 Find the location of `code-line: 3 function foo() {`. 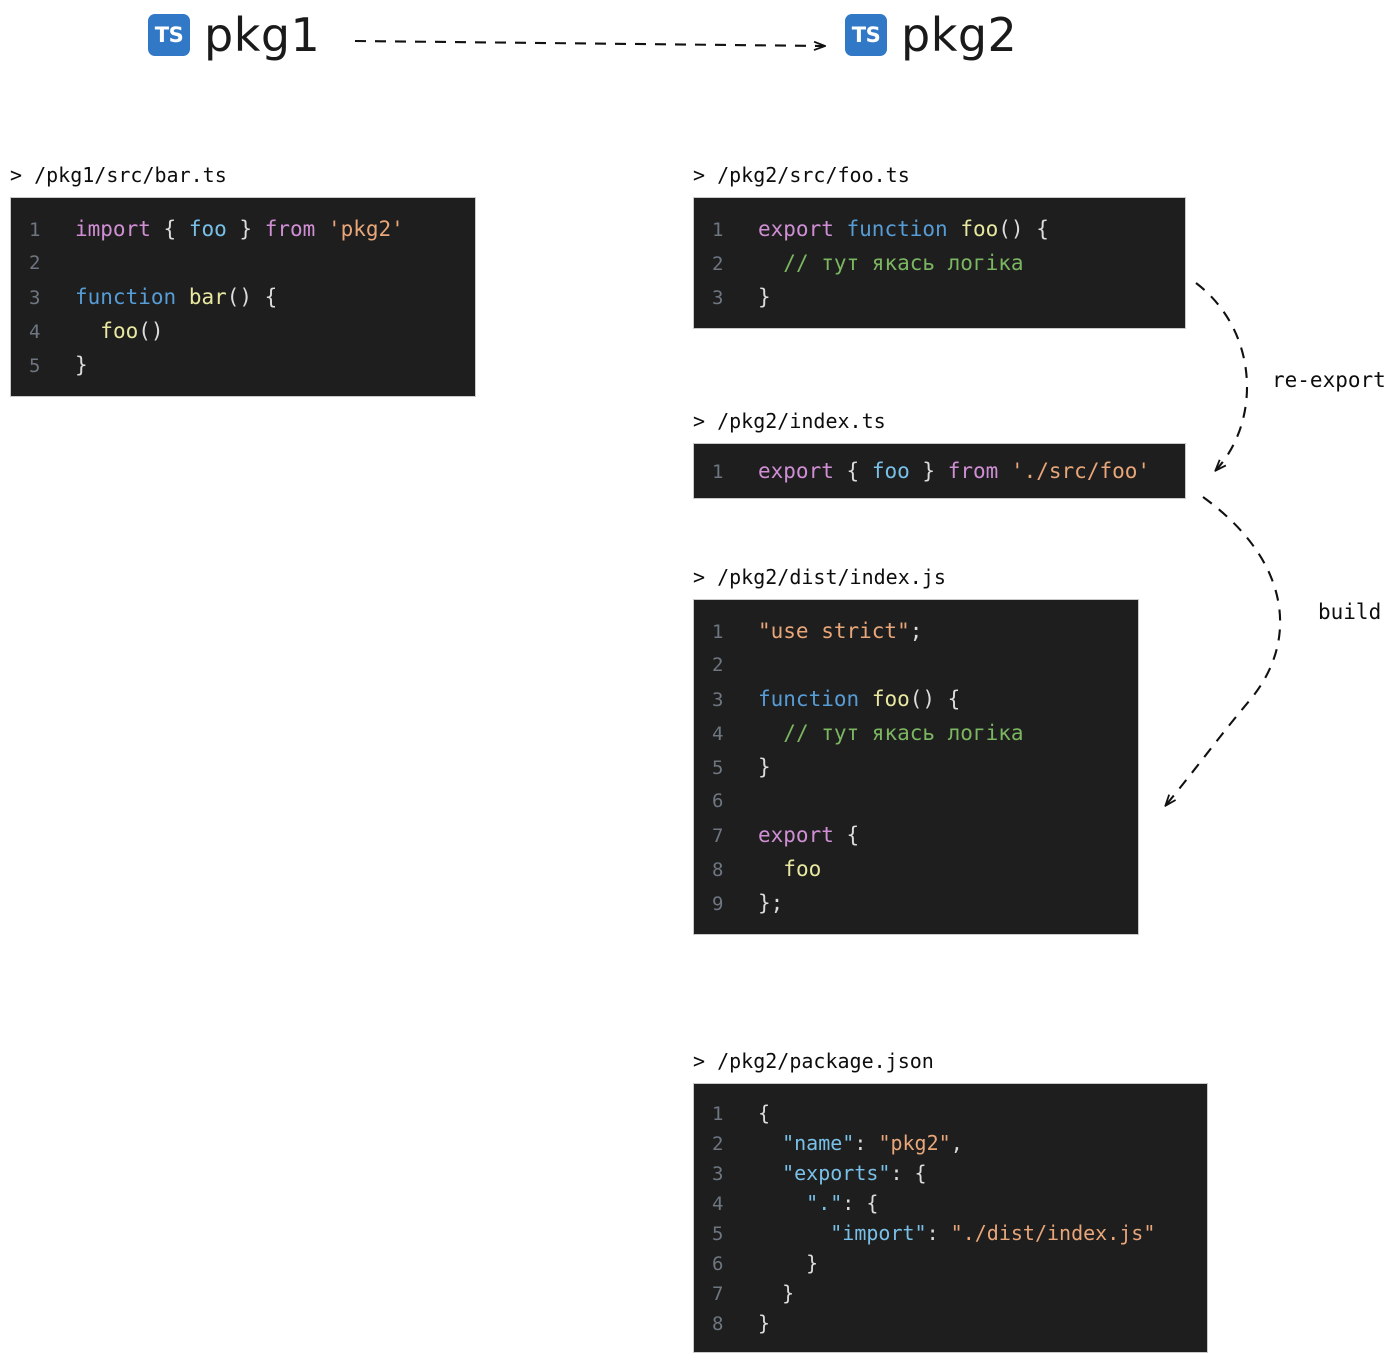

code-line: 3 function foo() { is located at coordinates (916, 699).